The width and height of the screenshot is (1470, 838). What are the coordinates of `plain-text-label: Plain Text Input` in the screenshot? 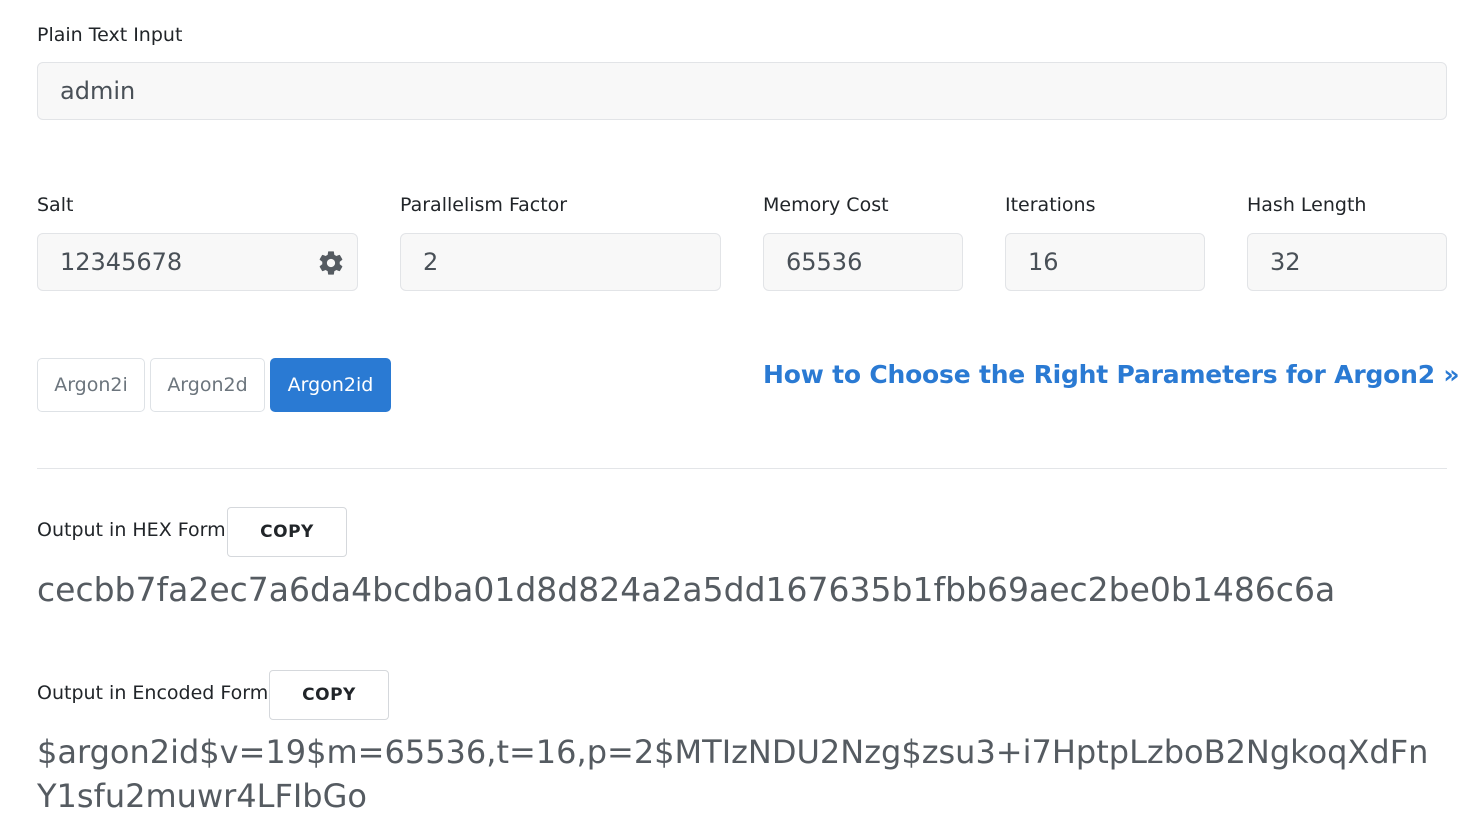 It's located at (110, 35).